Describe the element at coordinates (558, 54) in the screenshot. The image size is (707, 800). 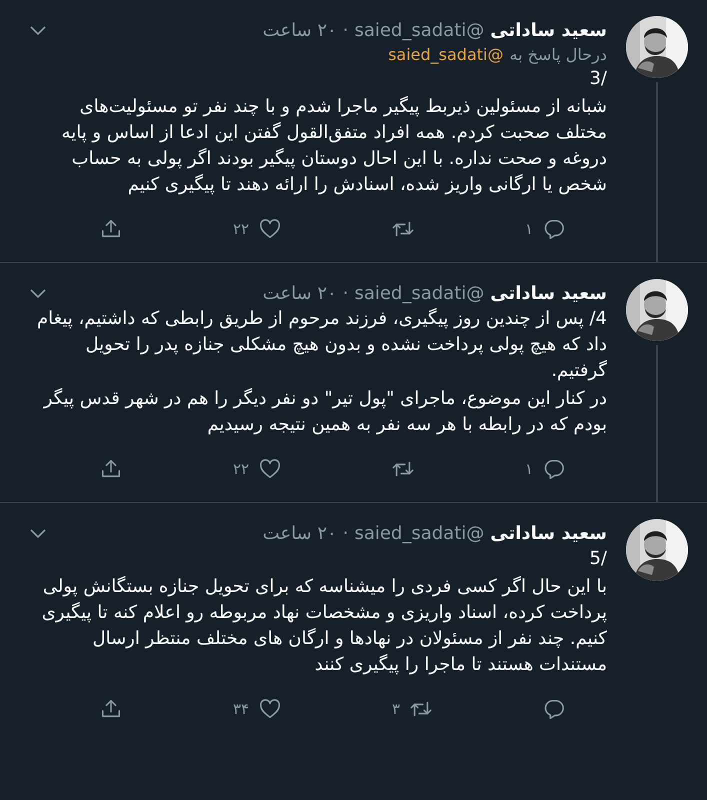
I see `replying-label: درحال پاسخ به` at that location.